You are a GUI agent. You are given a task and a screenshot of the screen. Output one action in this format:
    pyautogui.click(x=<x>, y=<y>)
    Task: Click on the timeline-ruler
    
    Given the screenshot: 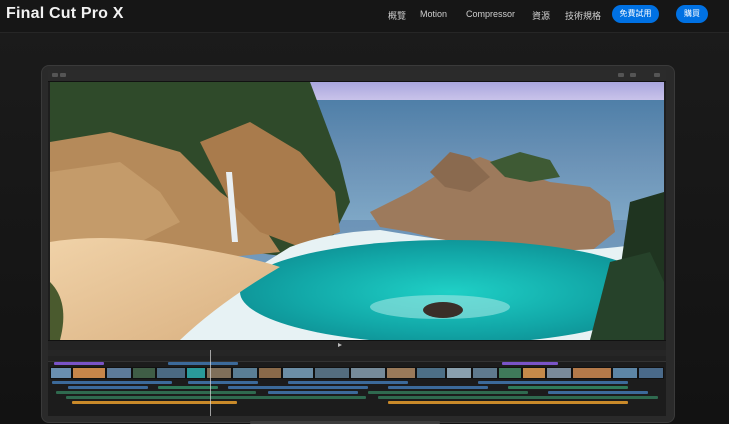 What is the action you would take?
    pyautogui.click(x=357, y=359)
    